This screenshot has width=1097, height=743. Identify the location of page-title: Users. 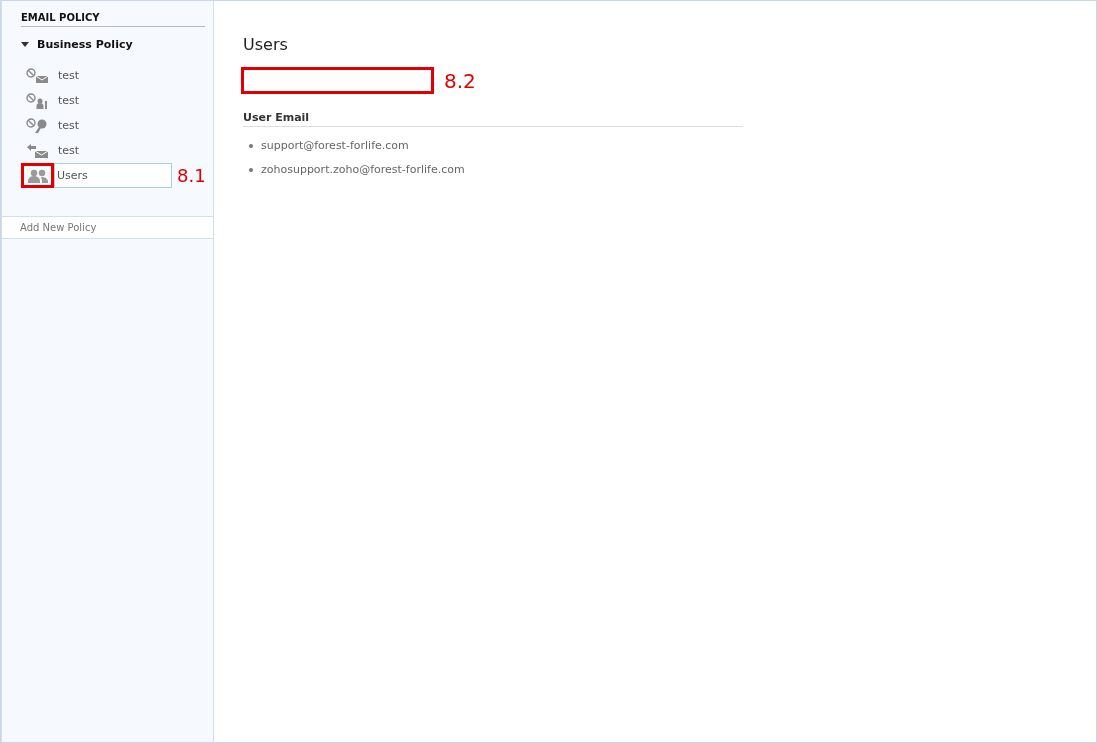
(266, 44).